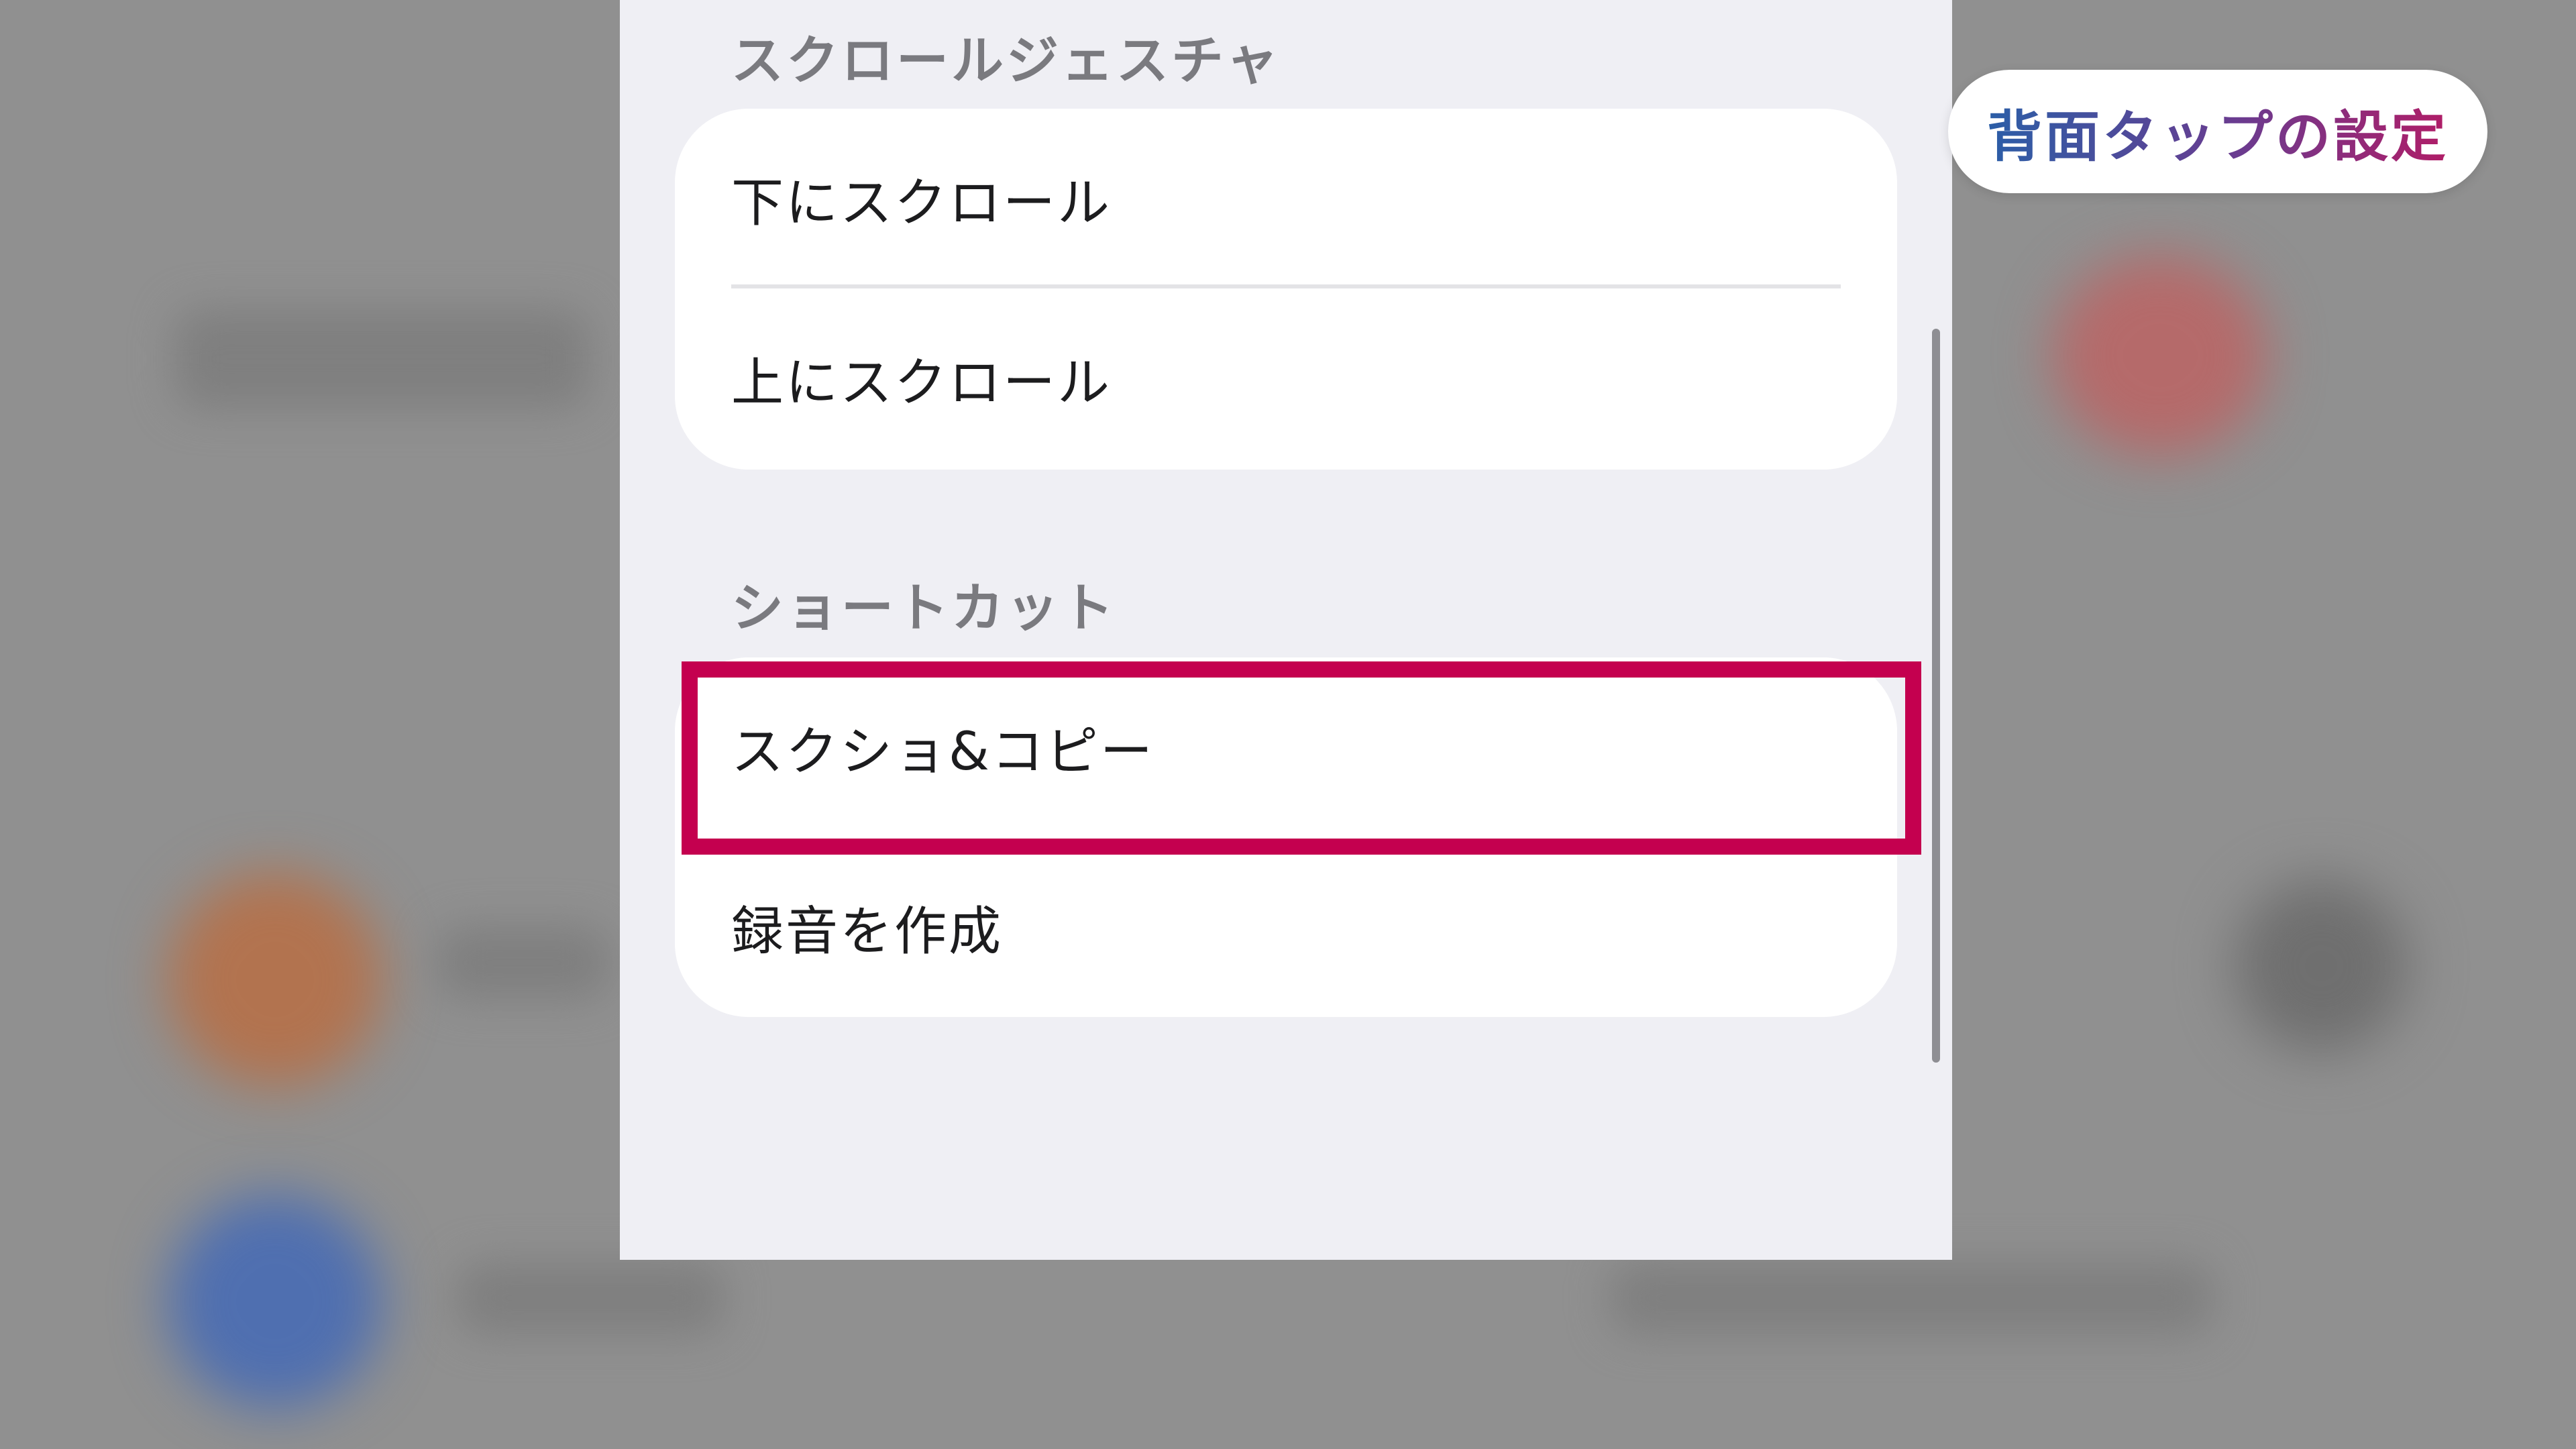 The height and width of the screenshot is (1449, 2576). Describe the element at coordinates (275, 1301) in the screenshot. I see `blurred-blue-icon` at that location.